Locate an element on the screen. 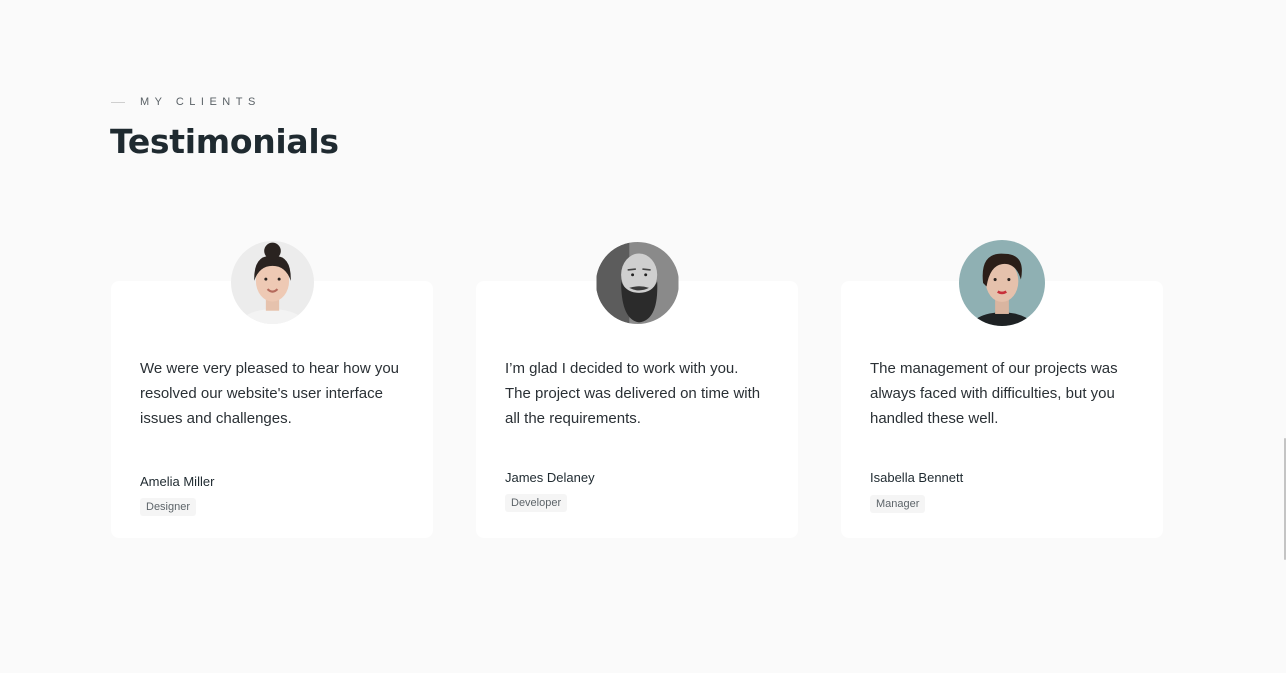 The height and width of the screenshot is (673, 1286). client-role-badge: Manager is located at coordinates (898, 504).